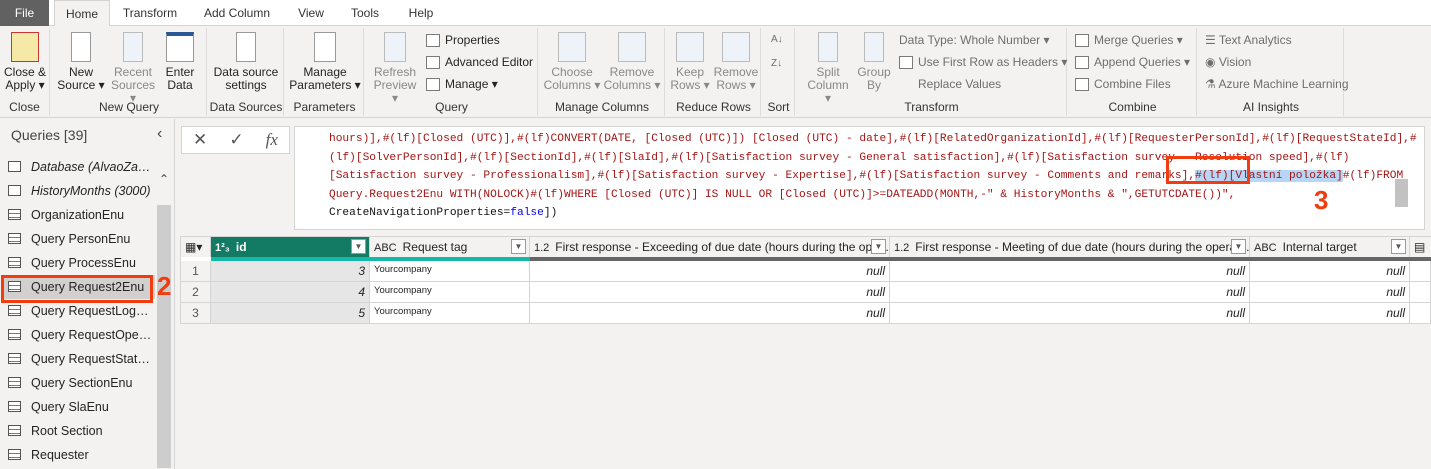 The width and height of the screenshot is (1431, 469). I want to click on query-item: Query SectionEnu, so click(79, 383).